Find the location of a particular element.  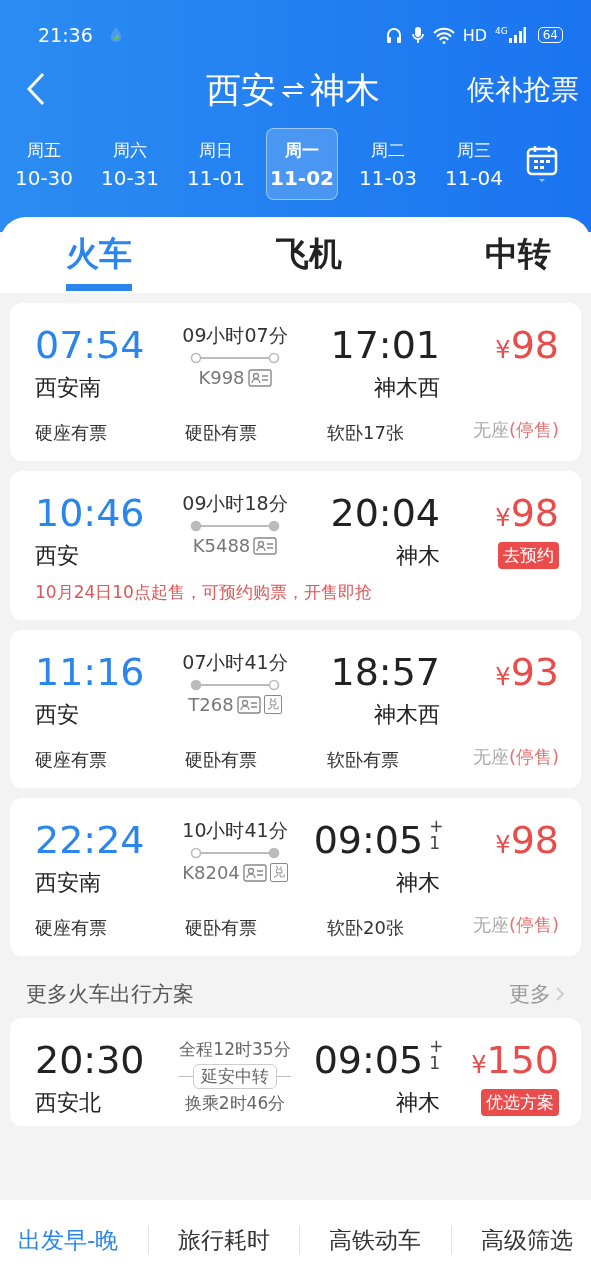

date-tab: 周一 11-02 is located at coordinates (302, 164).